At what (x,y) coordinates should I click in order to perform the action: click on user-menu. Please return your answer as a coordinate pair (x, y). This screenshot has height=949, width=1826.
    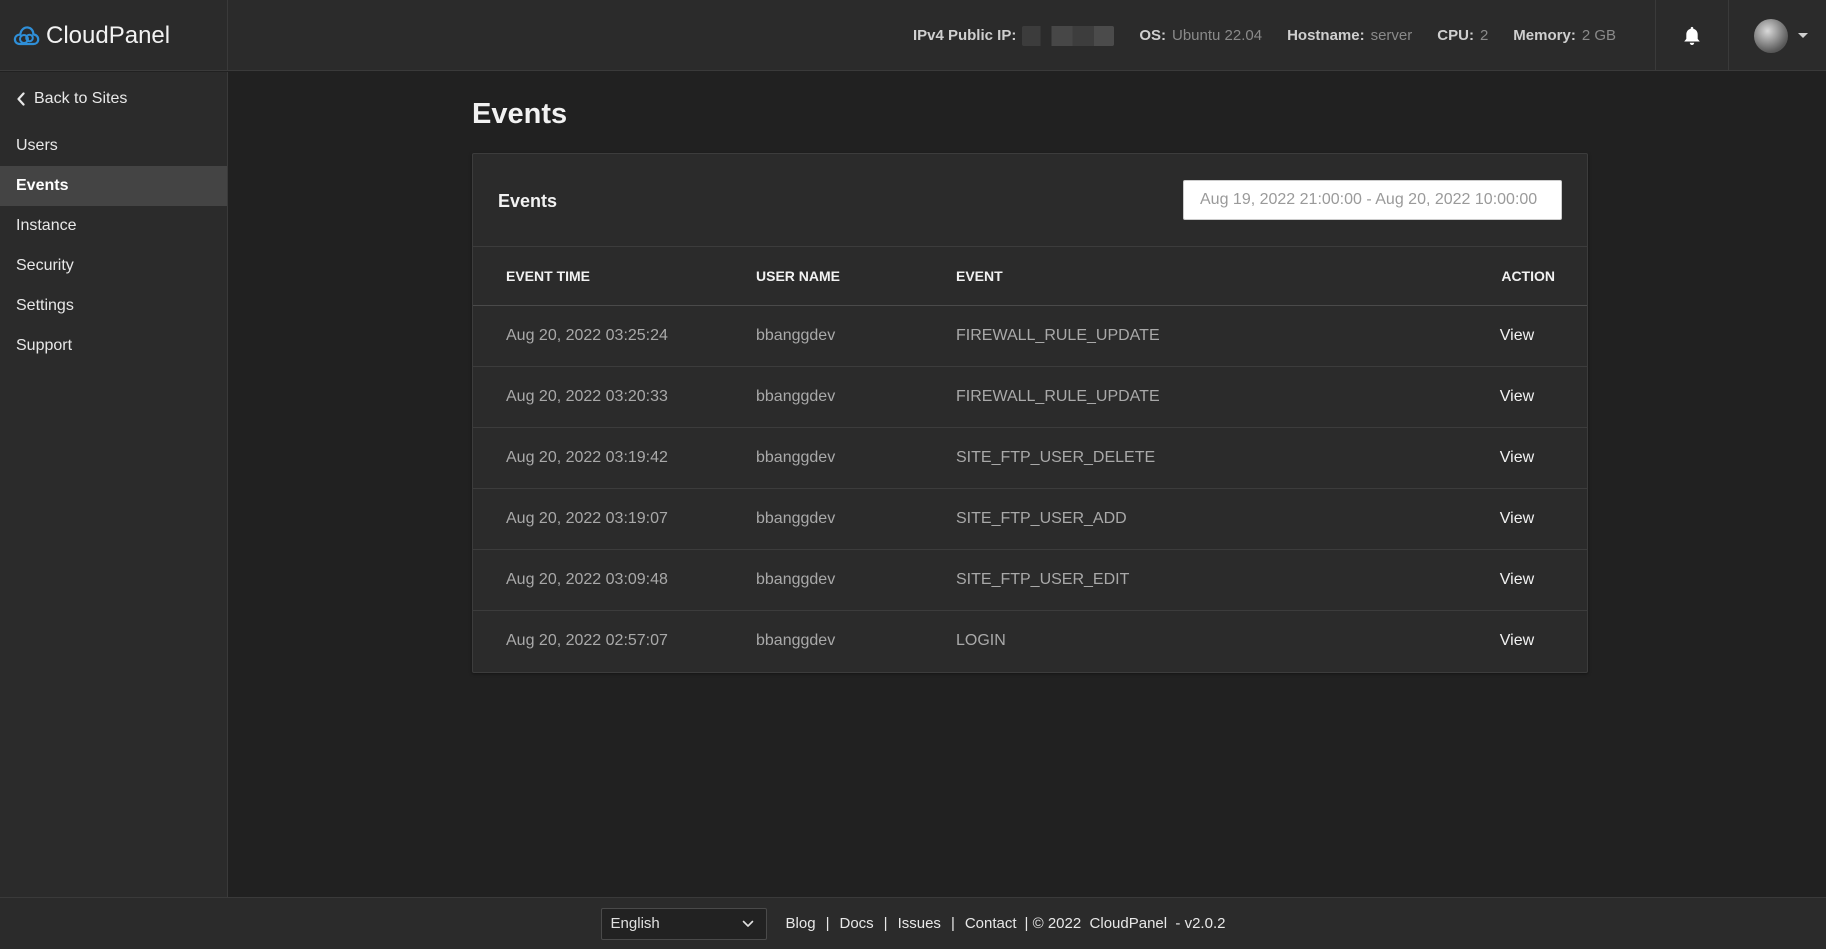
    Looking at the image, I should click on (1778, 35).